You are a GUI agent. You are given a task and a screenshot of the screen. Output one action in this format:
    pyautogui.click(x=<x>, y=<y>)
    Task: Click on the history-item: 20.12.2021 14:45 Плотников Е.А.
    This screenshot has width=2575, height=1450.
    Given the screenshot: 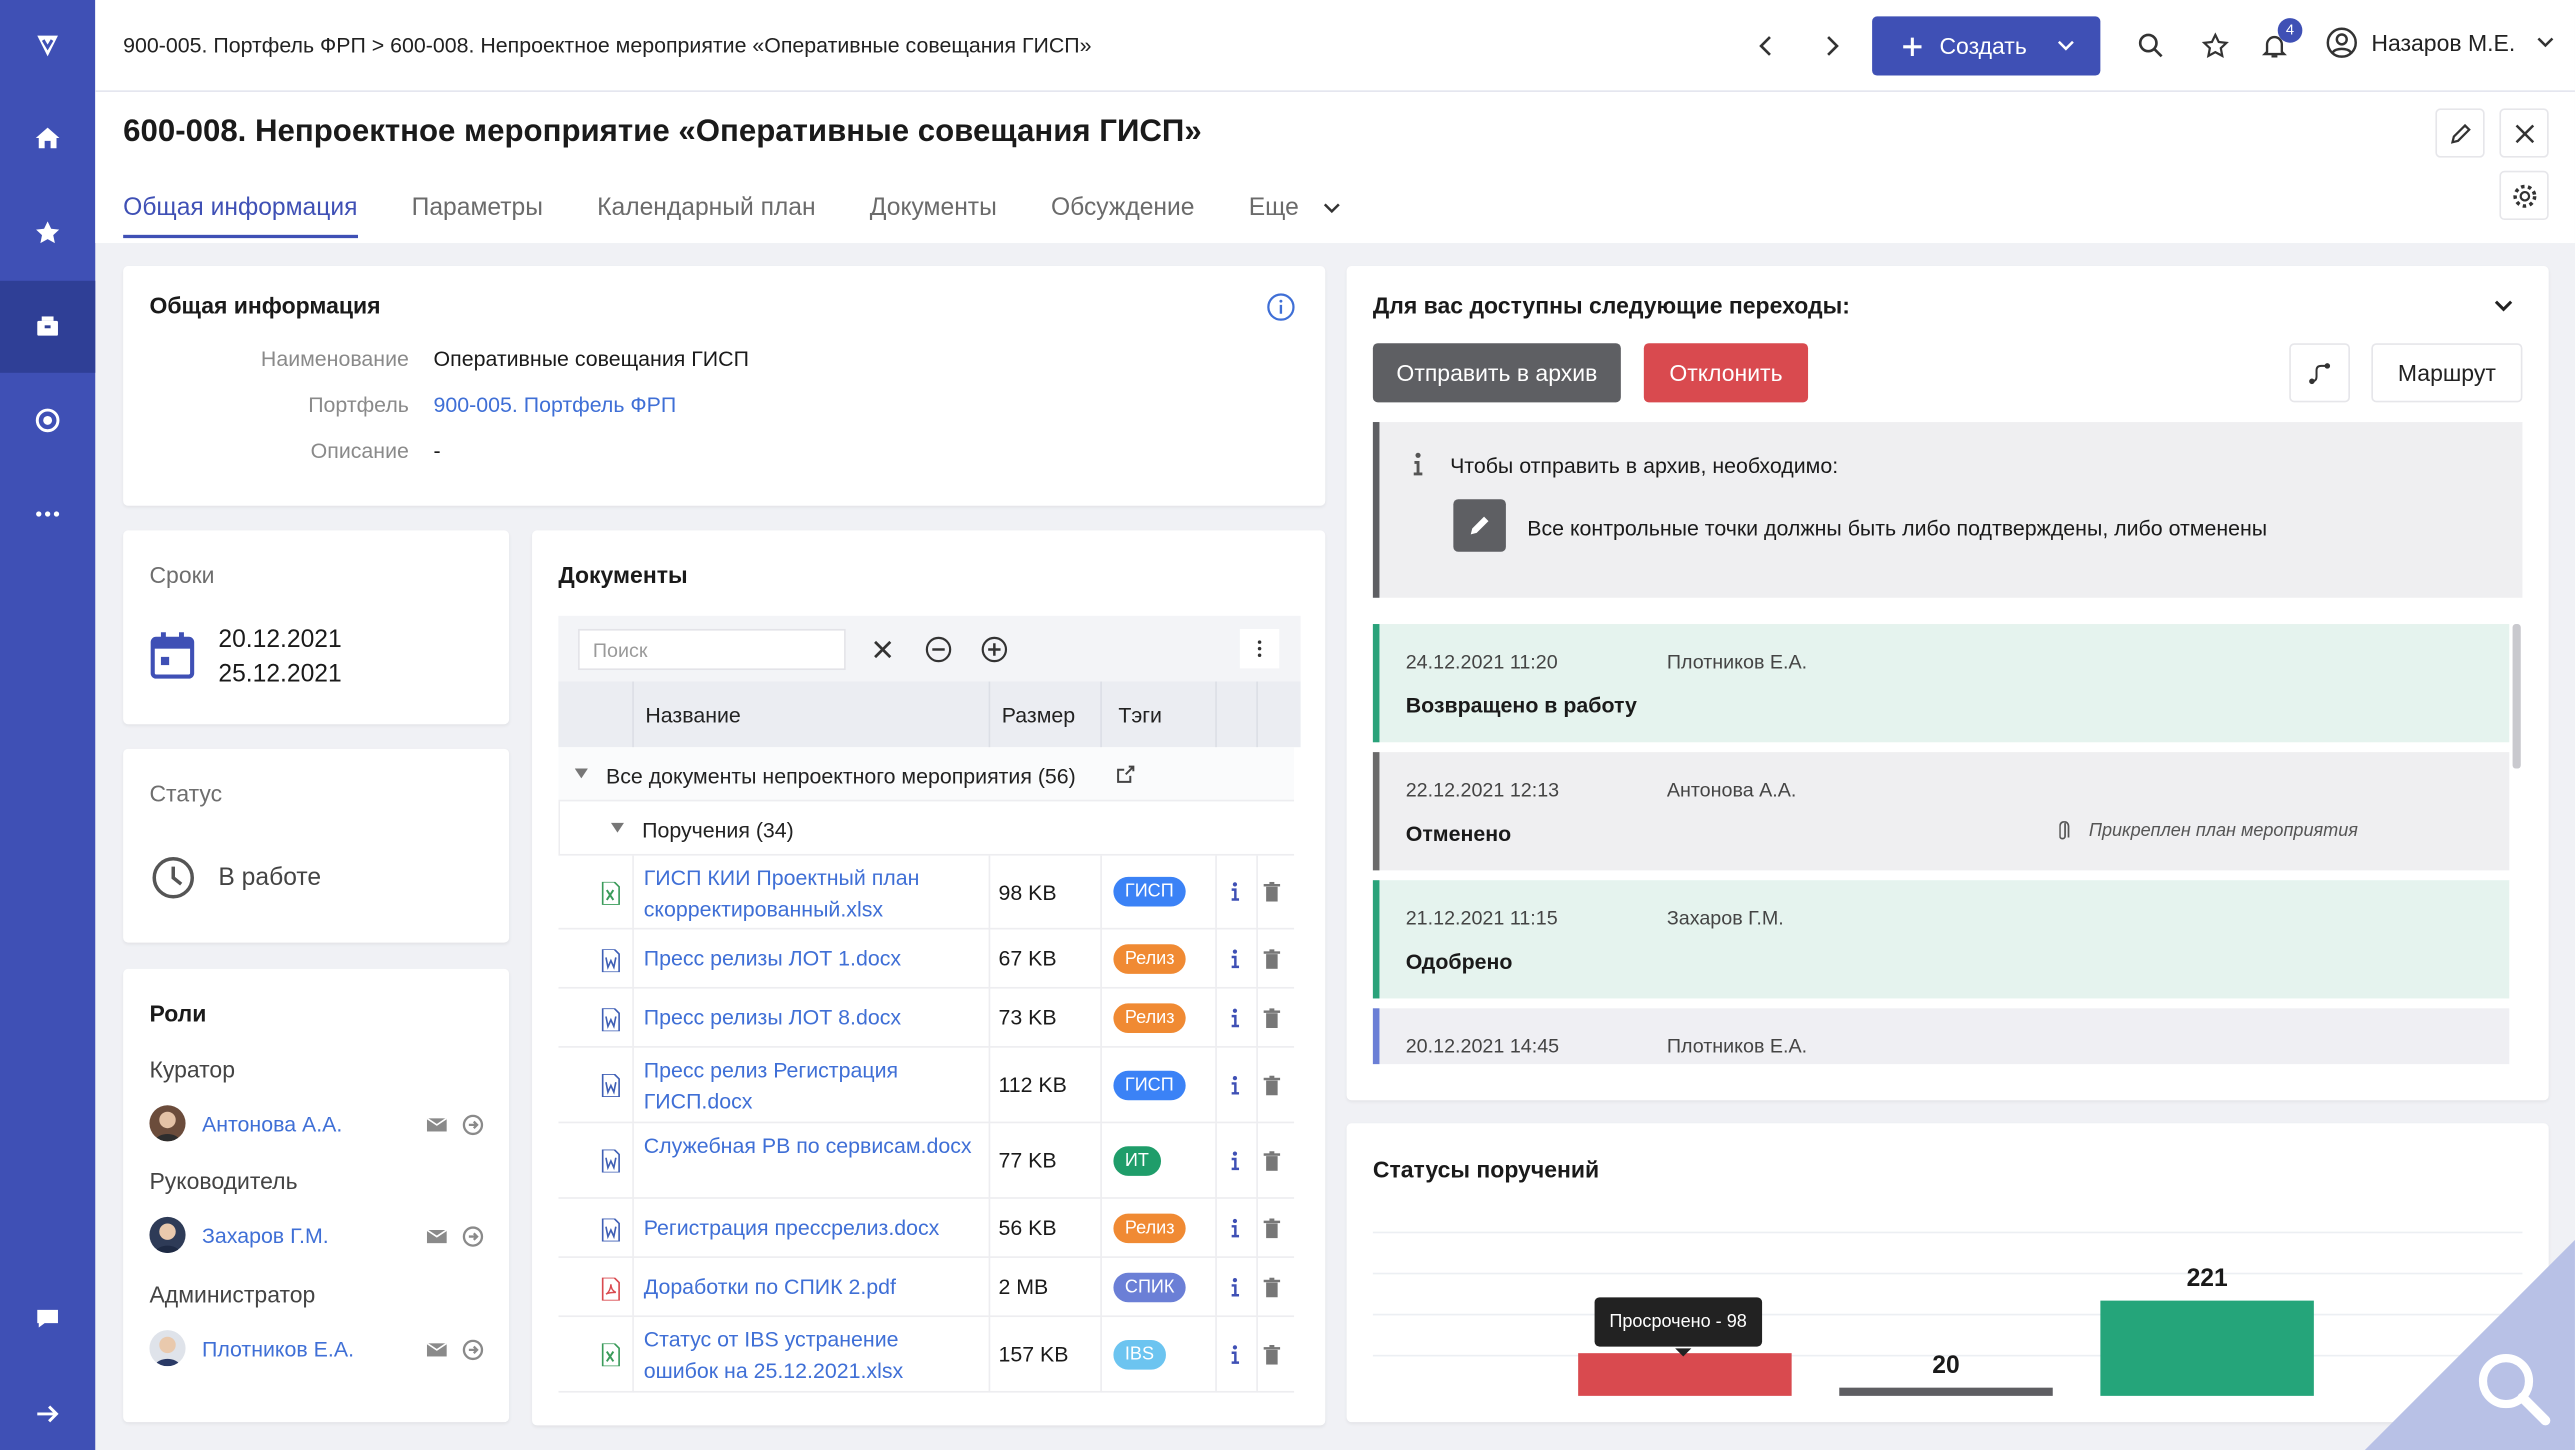 What is the action you would take?
    pyautogui.click(x=1941, y=1036)
    